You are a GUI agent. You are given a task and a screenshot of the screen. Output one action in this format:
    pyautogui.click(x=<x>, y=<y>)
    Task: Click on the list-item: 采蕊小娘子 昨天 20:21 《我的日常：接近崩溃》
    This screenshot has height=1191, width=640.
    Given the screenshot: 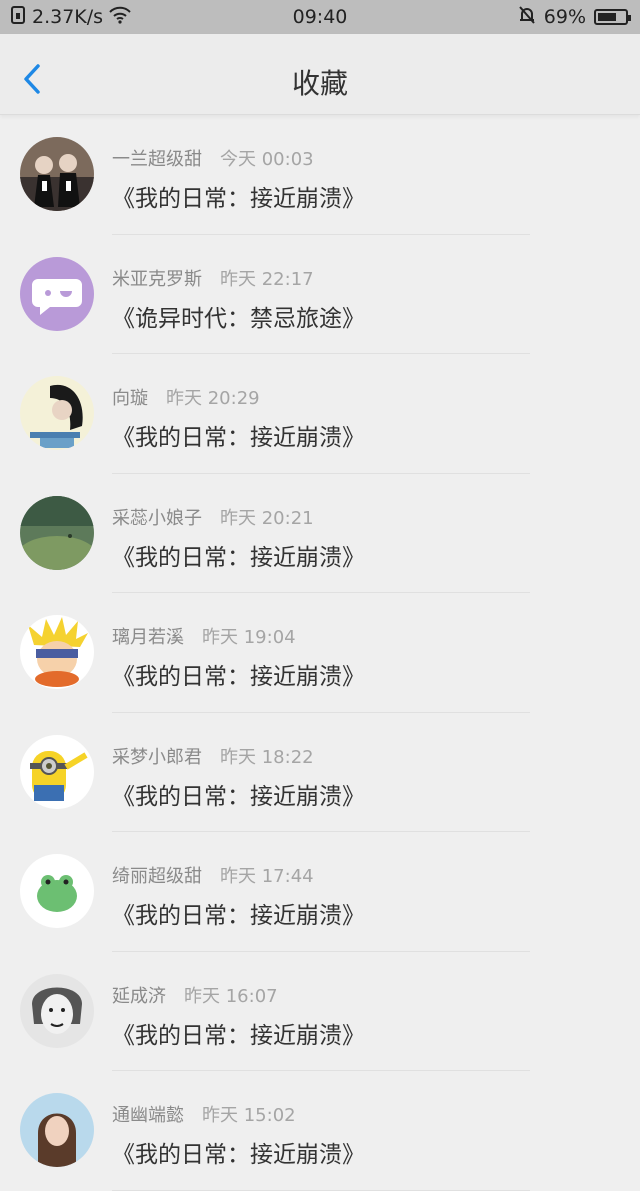 What is the action you would take?
    pyautogui.click(x=320, y=533)
    